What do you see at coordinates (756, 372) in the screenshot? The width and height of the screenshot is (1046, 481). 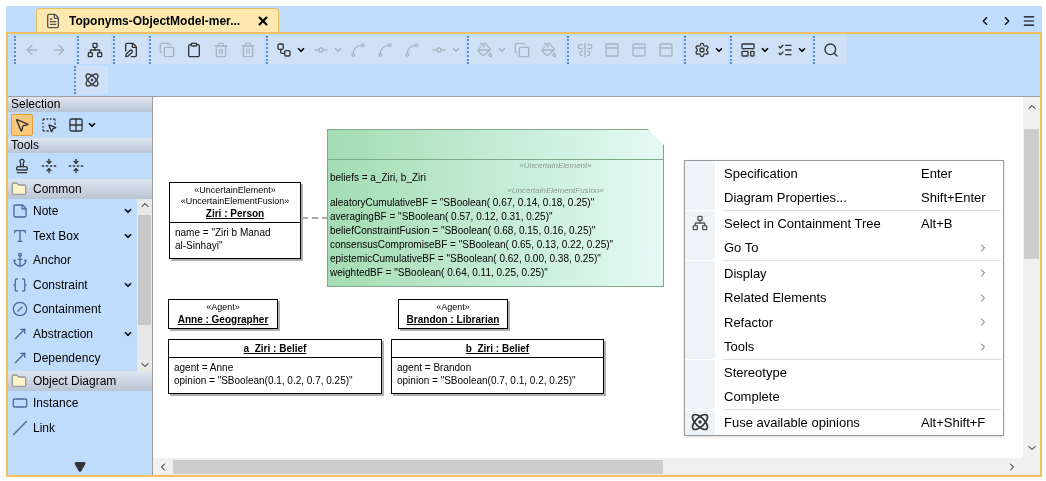 I see `menu-label: Stereotype` at bounding box center [756, 372].